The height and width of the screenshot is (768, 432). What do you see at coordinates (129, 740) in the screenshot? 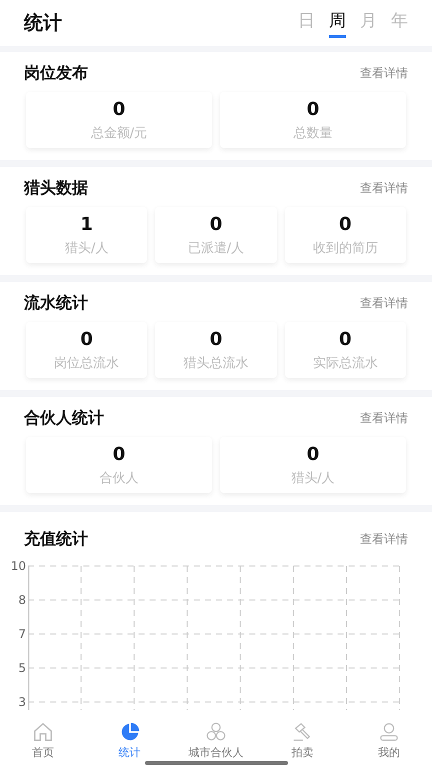
I see `tab-bar-item: 统计` at bounding box center [129, 740].